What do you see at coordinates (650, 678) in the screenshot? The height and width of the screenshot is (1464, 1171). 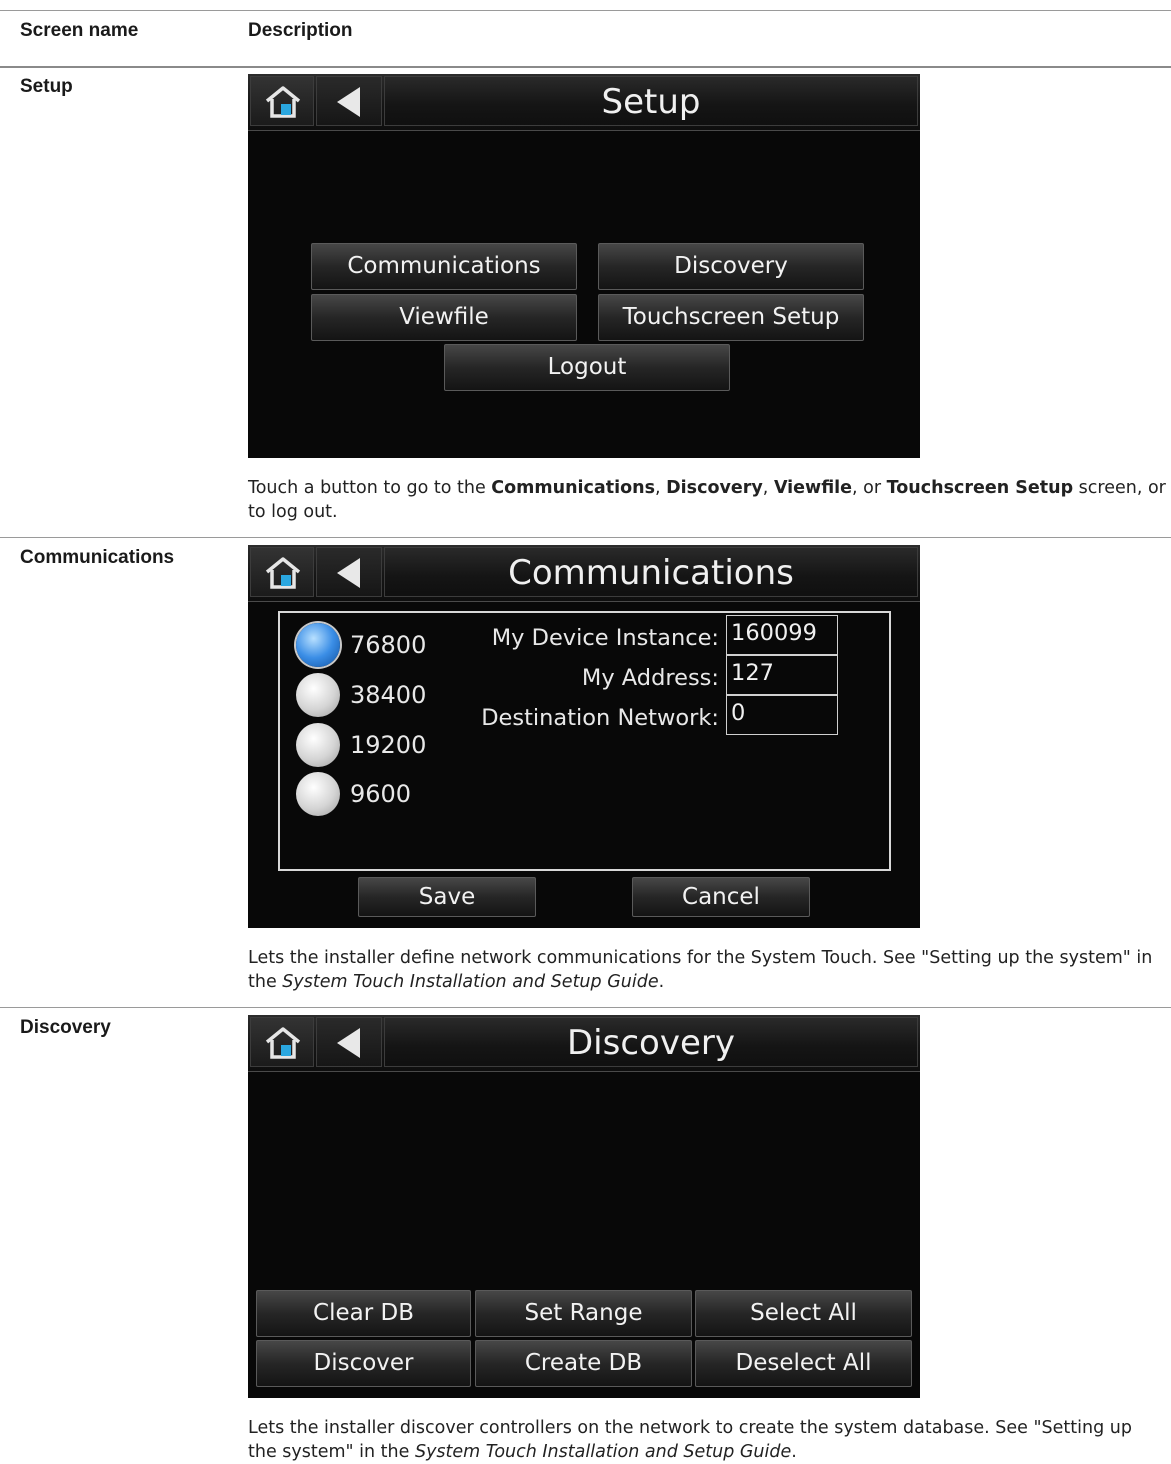 I see `my-address-label: My Address:` at bounding box center [650, 678].